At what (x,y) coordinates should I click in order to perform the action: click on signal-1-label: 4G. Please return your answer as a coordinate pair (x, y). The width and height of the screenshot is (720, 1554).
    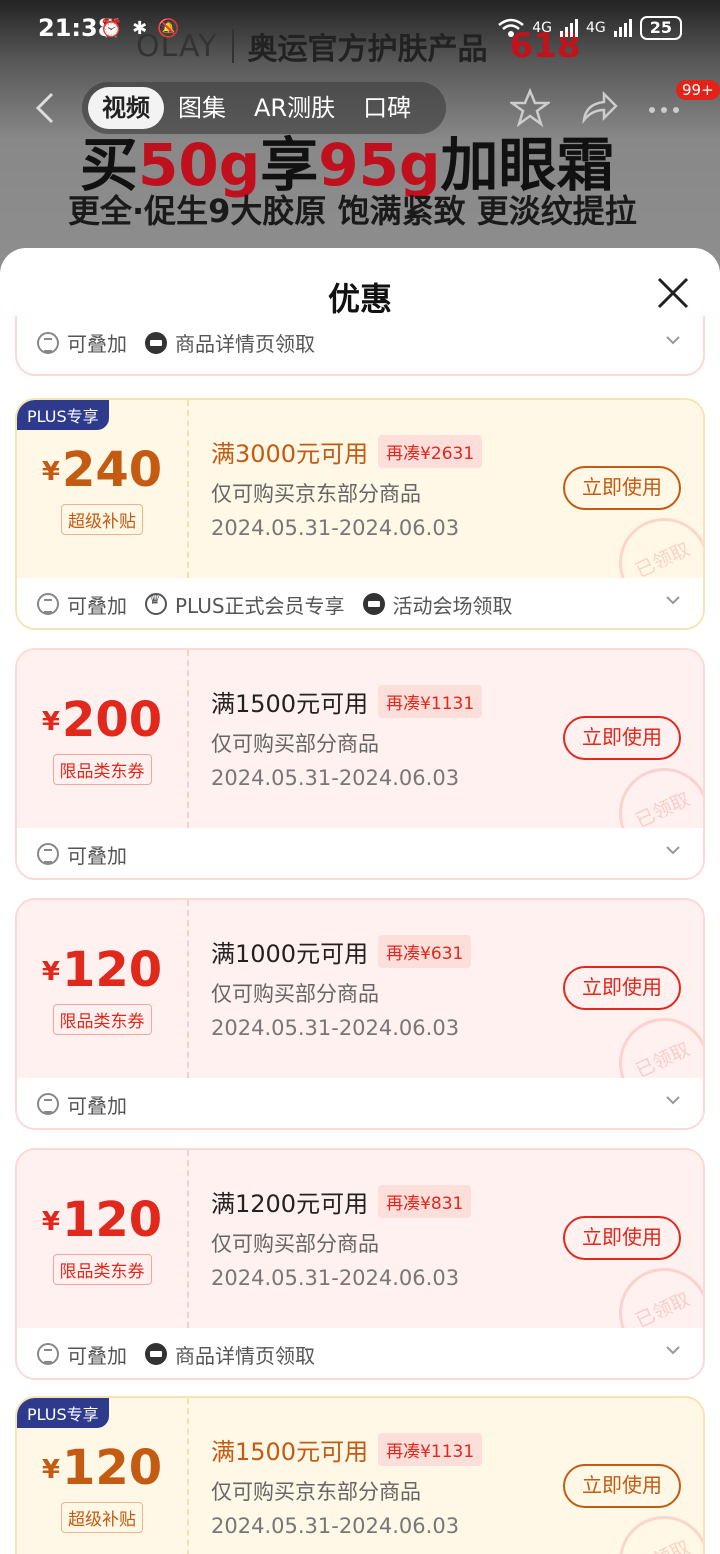
    Looking at the image, I should click on (542, 28).